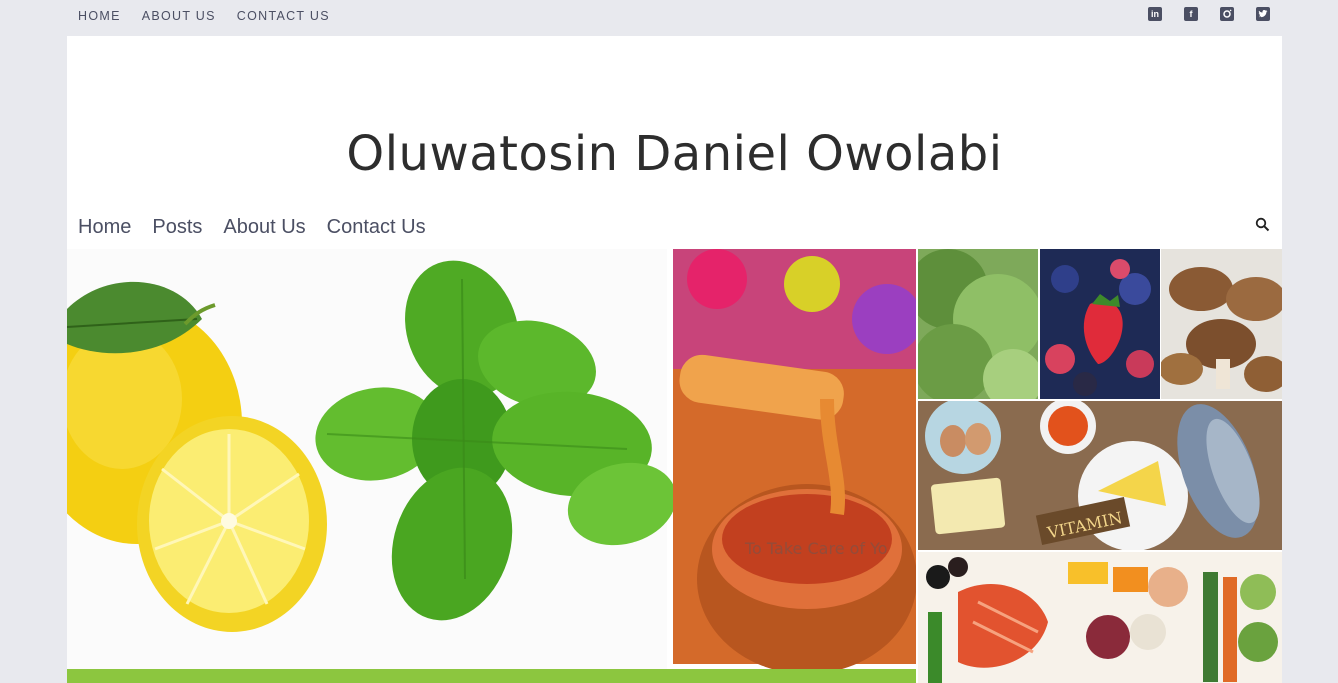 The image size is (1338, 683). I want to click on thumbnail-vitamin-foods: VITAMIN, so click(1100, 475).